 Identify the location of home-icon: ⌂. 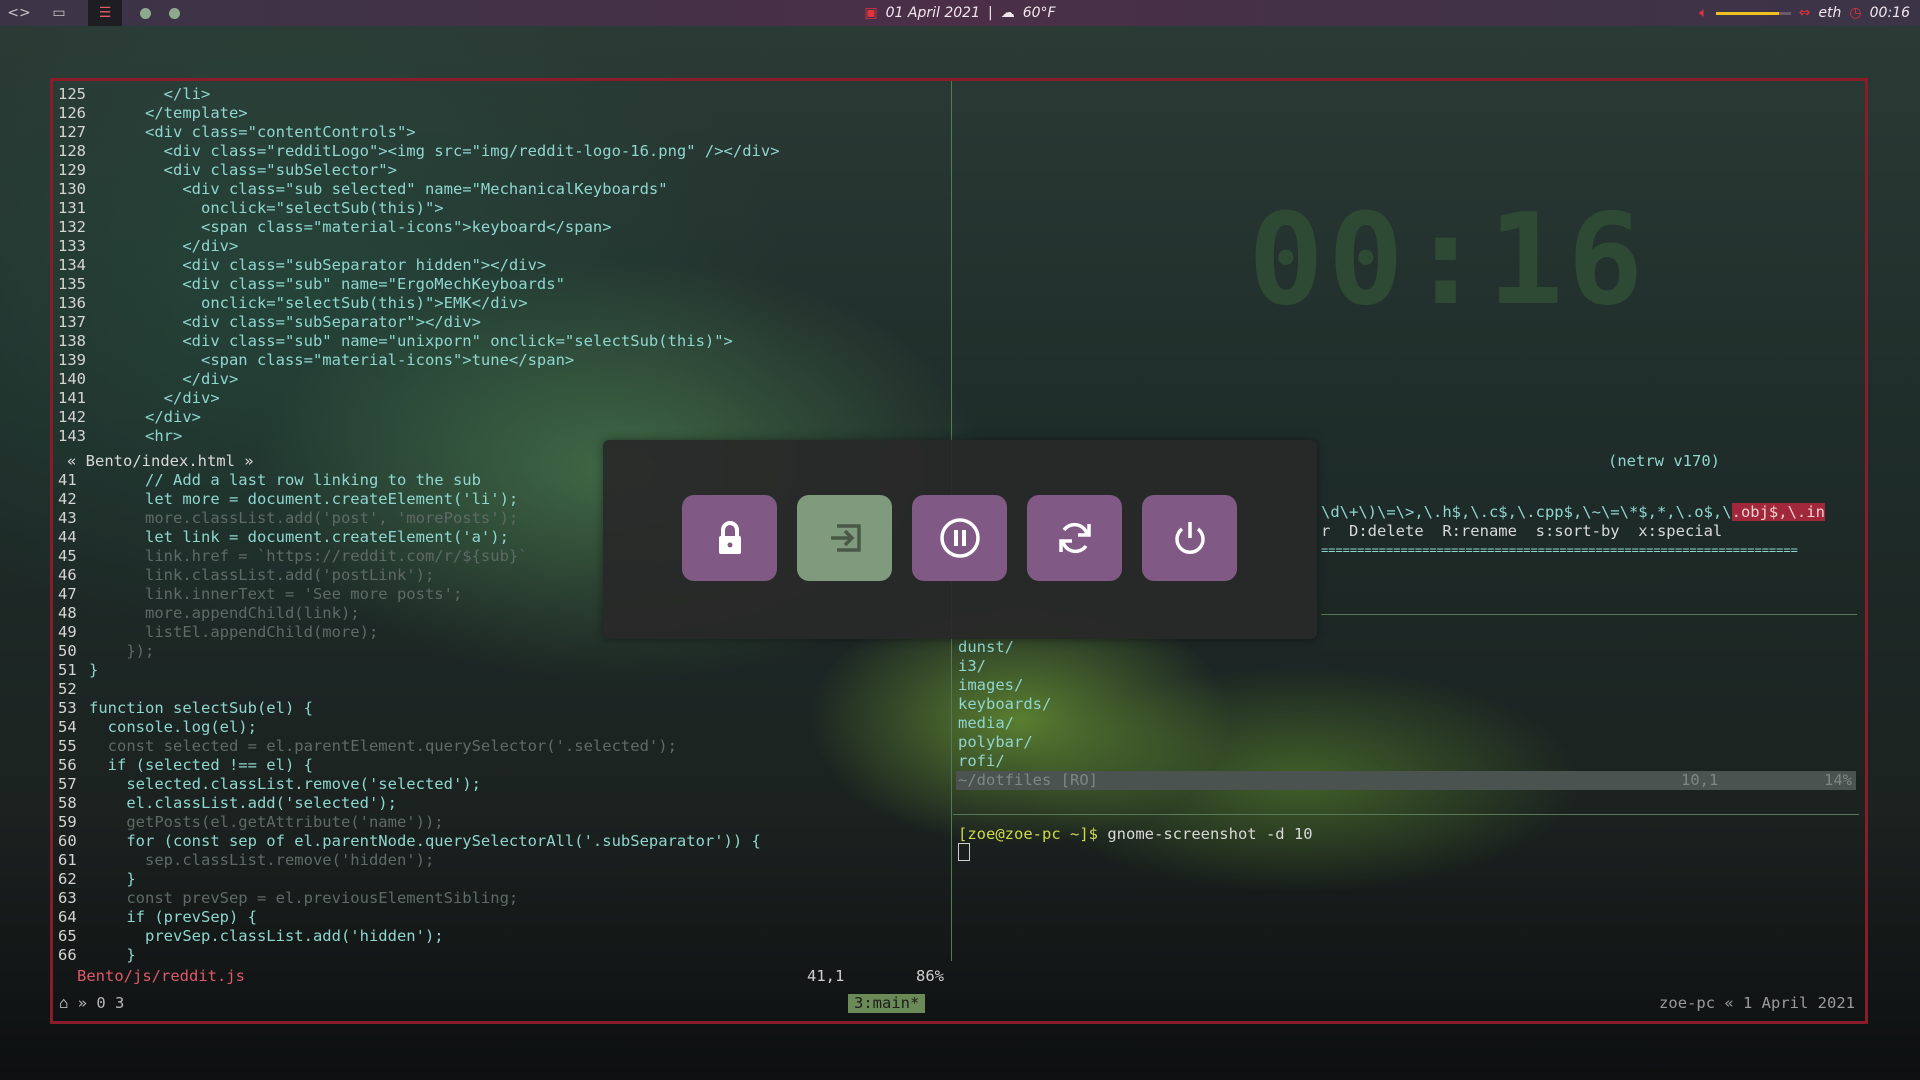
(64, 1003).